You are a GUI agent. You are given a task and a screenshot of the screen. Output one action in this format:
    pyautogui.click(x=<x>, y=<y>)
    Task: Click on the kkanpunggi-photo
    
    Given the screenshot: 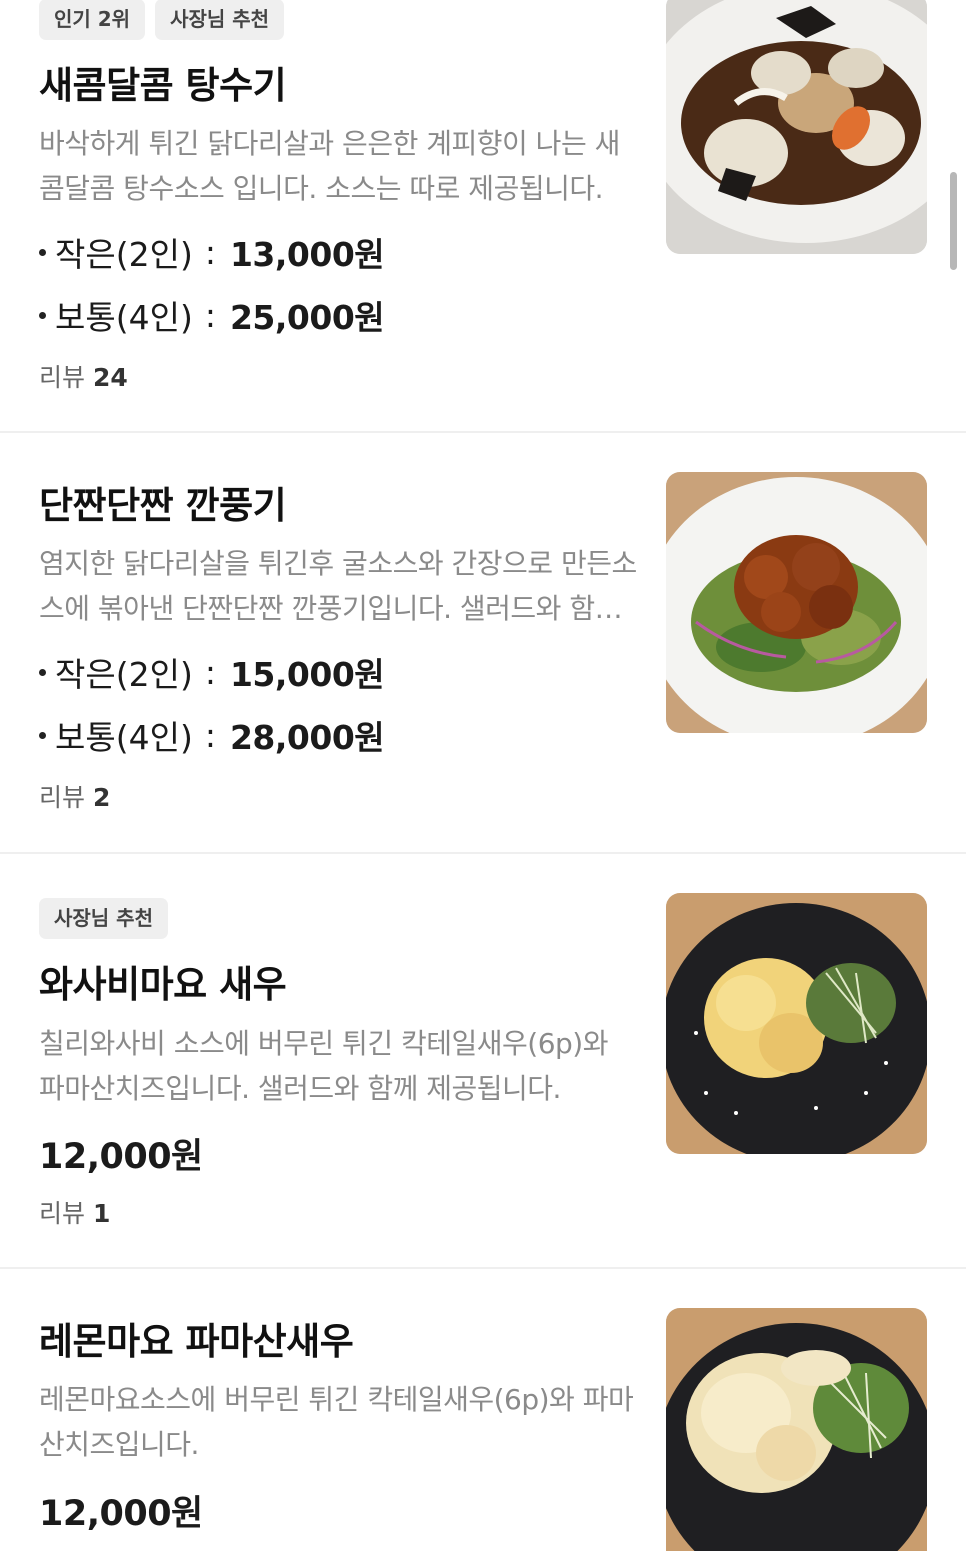 What is the action you would take?
    pyautogui.click(x=796, y=602)
    